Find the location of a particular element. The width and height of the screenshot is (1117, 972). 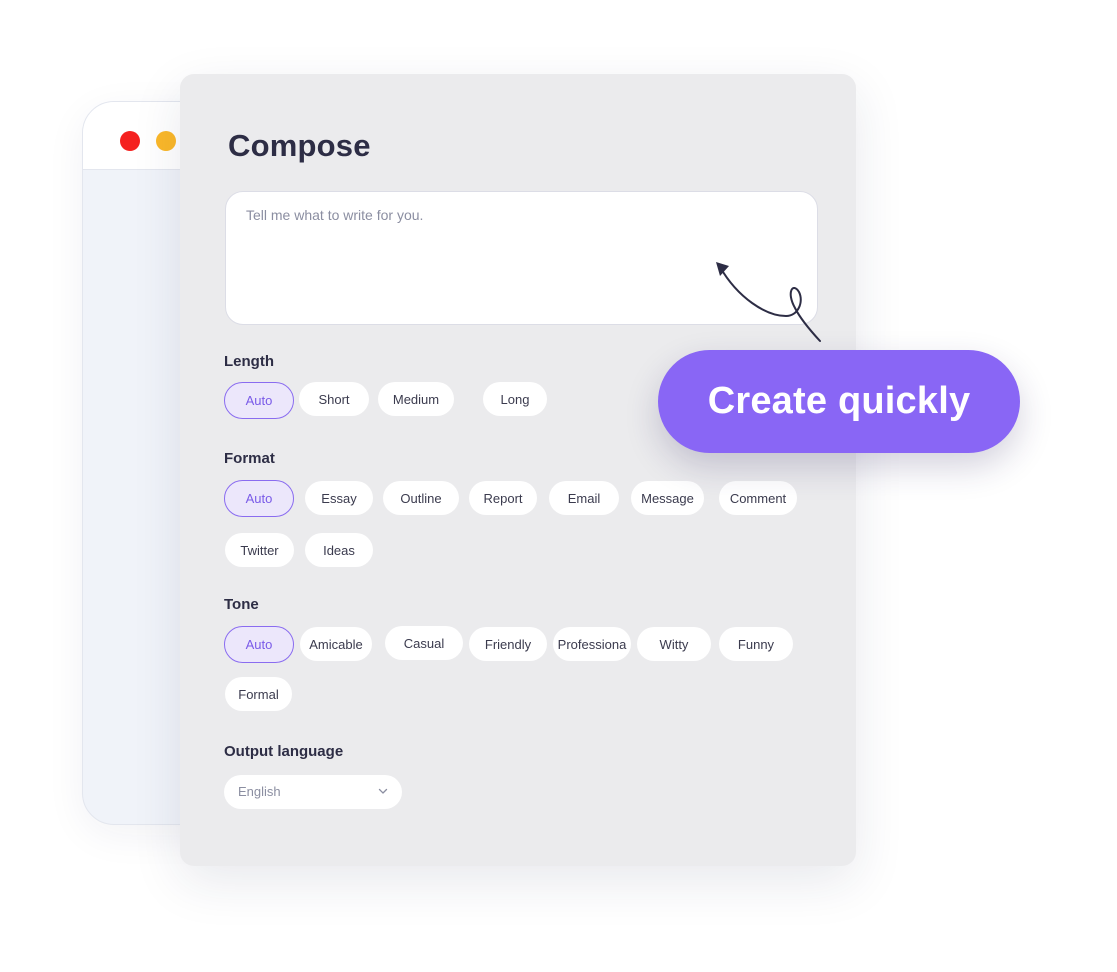

format-option-twitter: Twitter is located at coordinates (259, 550).